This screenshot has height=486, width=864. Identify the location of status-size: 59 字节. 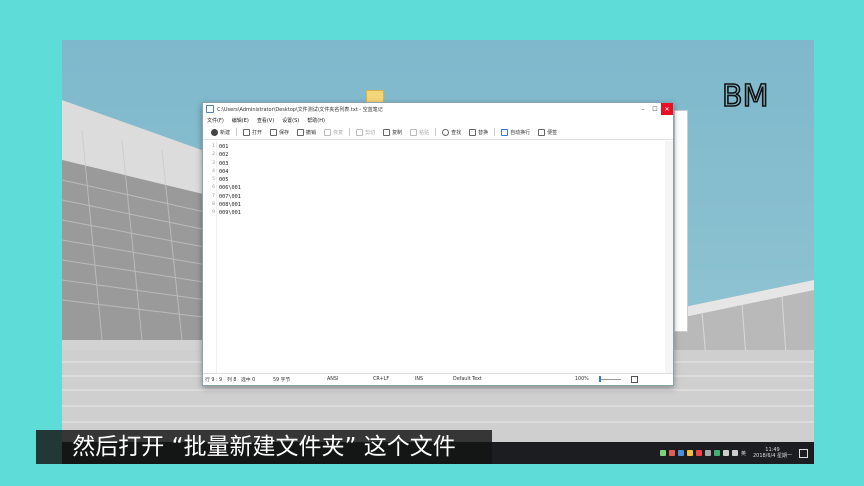
(282, 380).